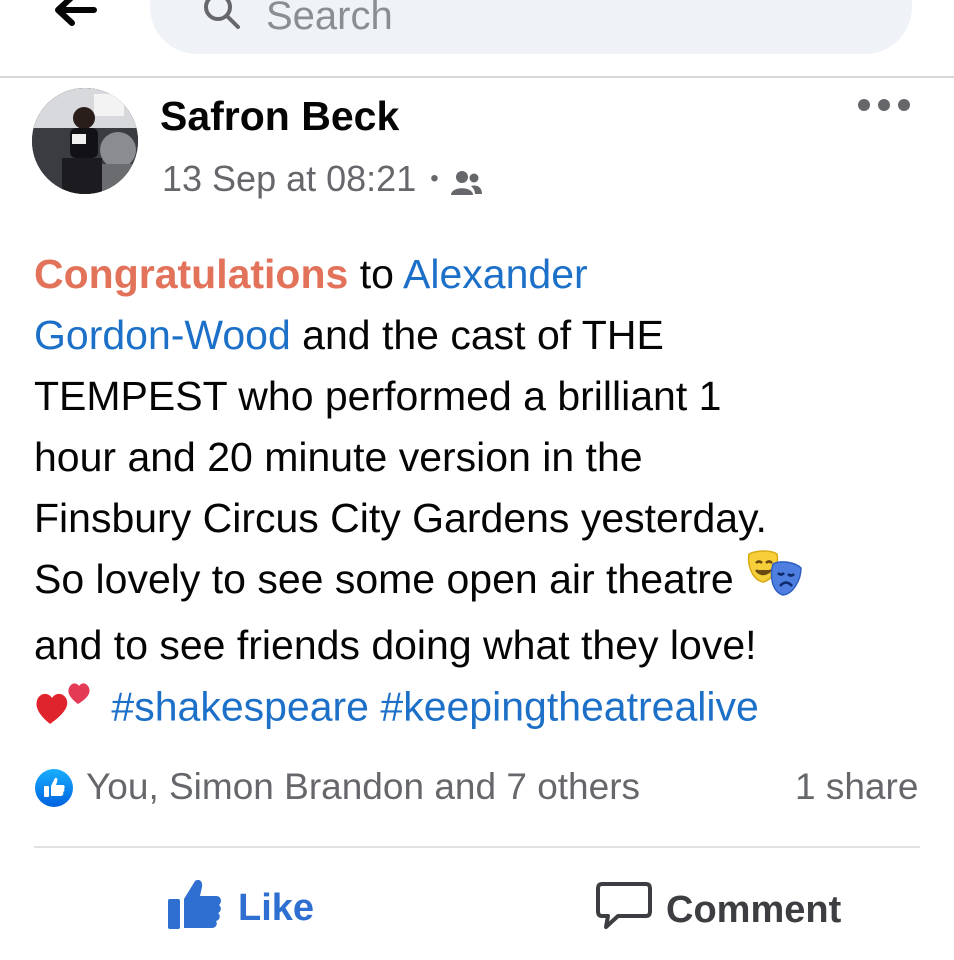 The height and width of the screenshot is (960, 954). I want to click on post-text-line: #shakespeare #keepingtheatrealive, so click(484, 709).